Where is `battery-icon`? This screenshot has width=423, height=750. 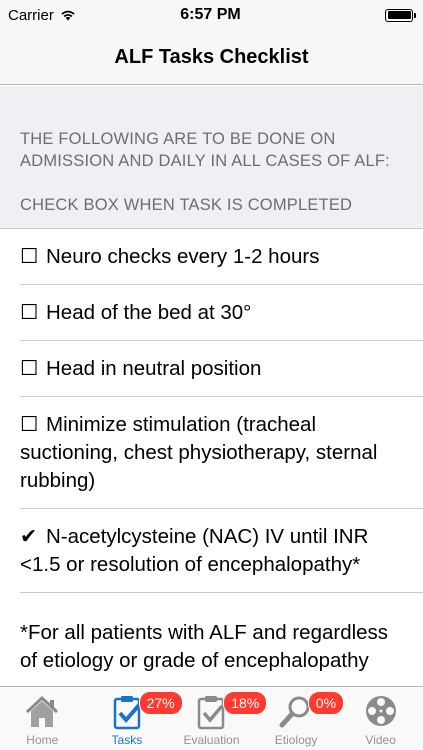
battery-icon is located at coordinates (400, 15).